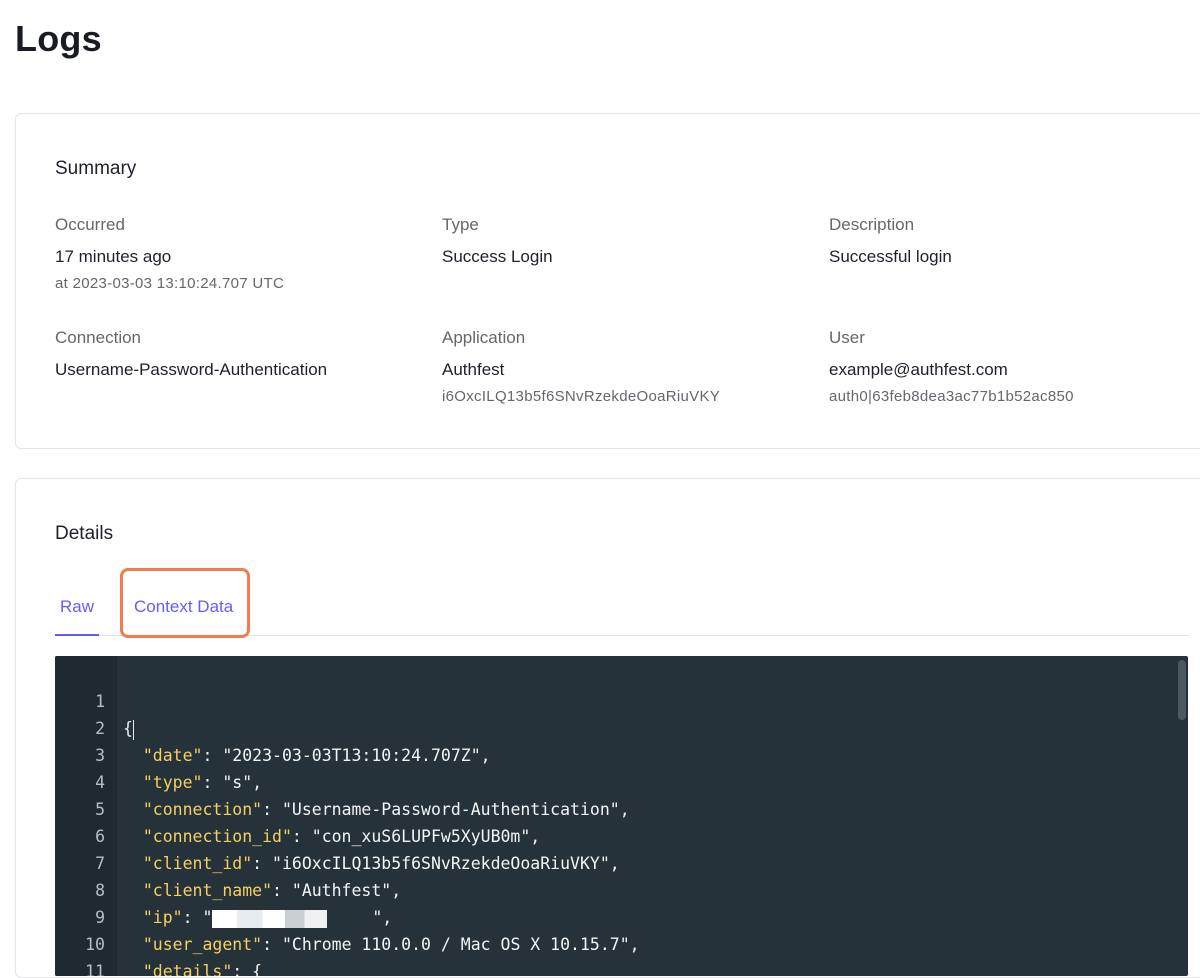 The height and width of the screenshot is (978, 1200). Describe the element at coordinates (460, 224) in the screenshot. I see `type-label: Type` at that location.